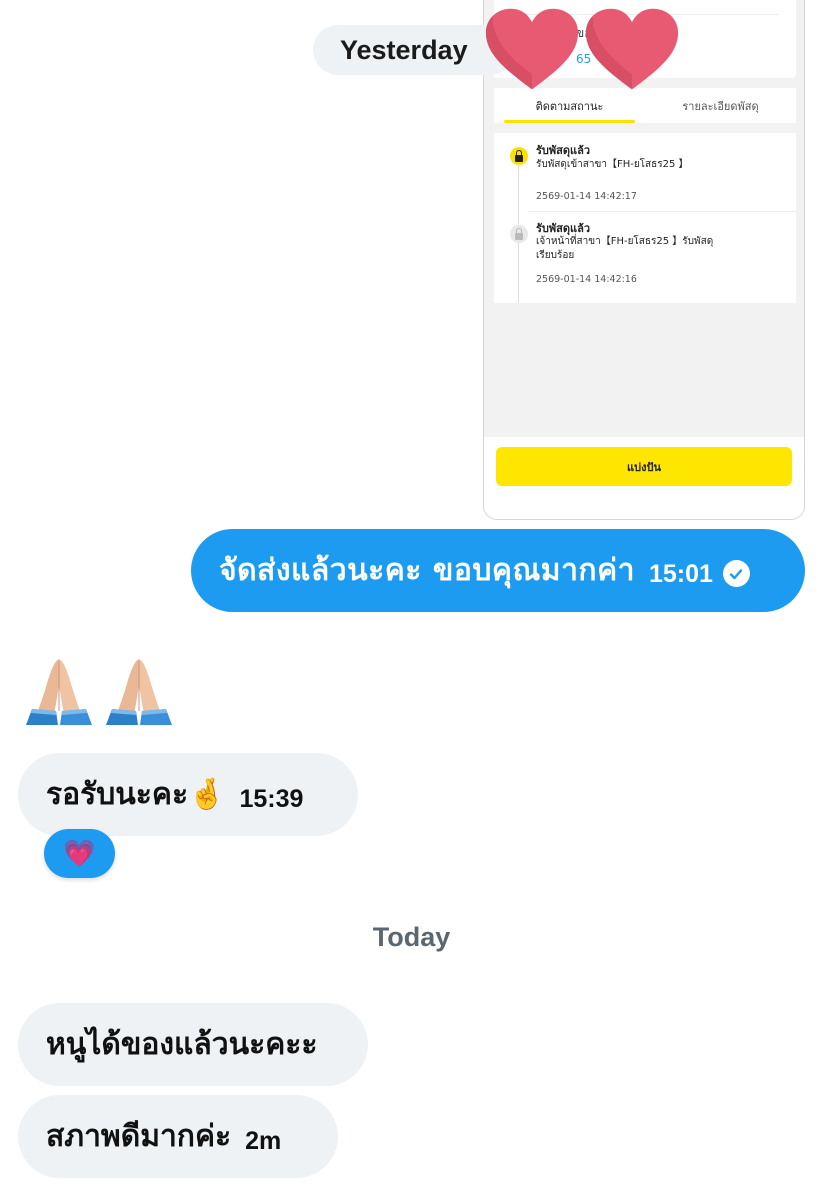 This screenshot has height=1200, width=823. Describe the element at coordinates (182, 1044) in the screenshot. I see `message-text: หนูได้ของแล้วนะคะะ` at that location.